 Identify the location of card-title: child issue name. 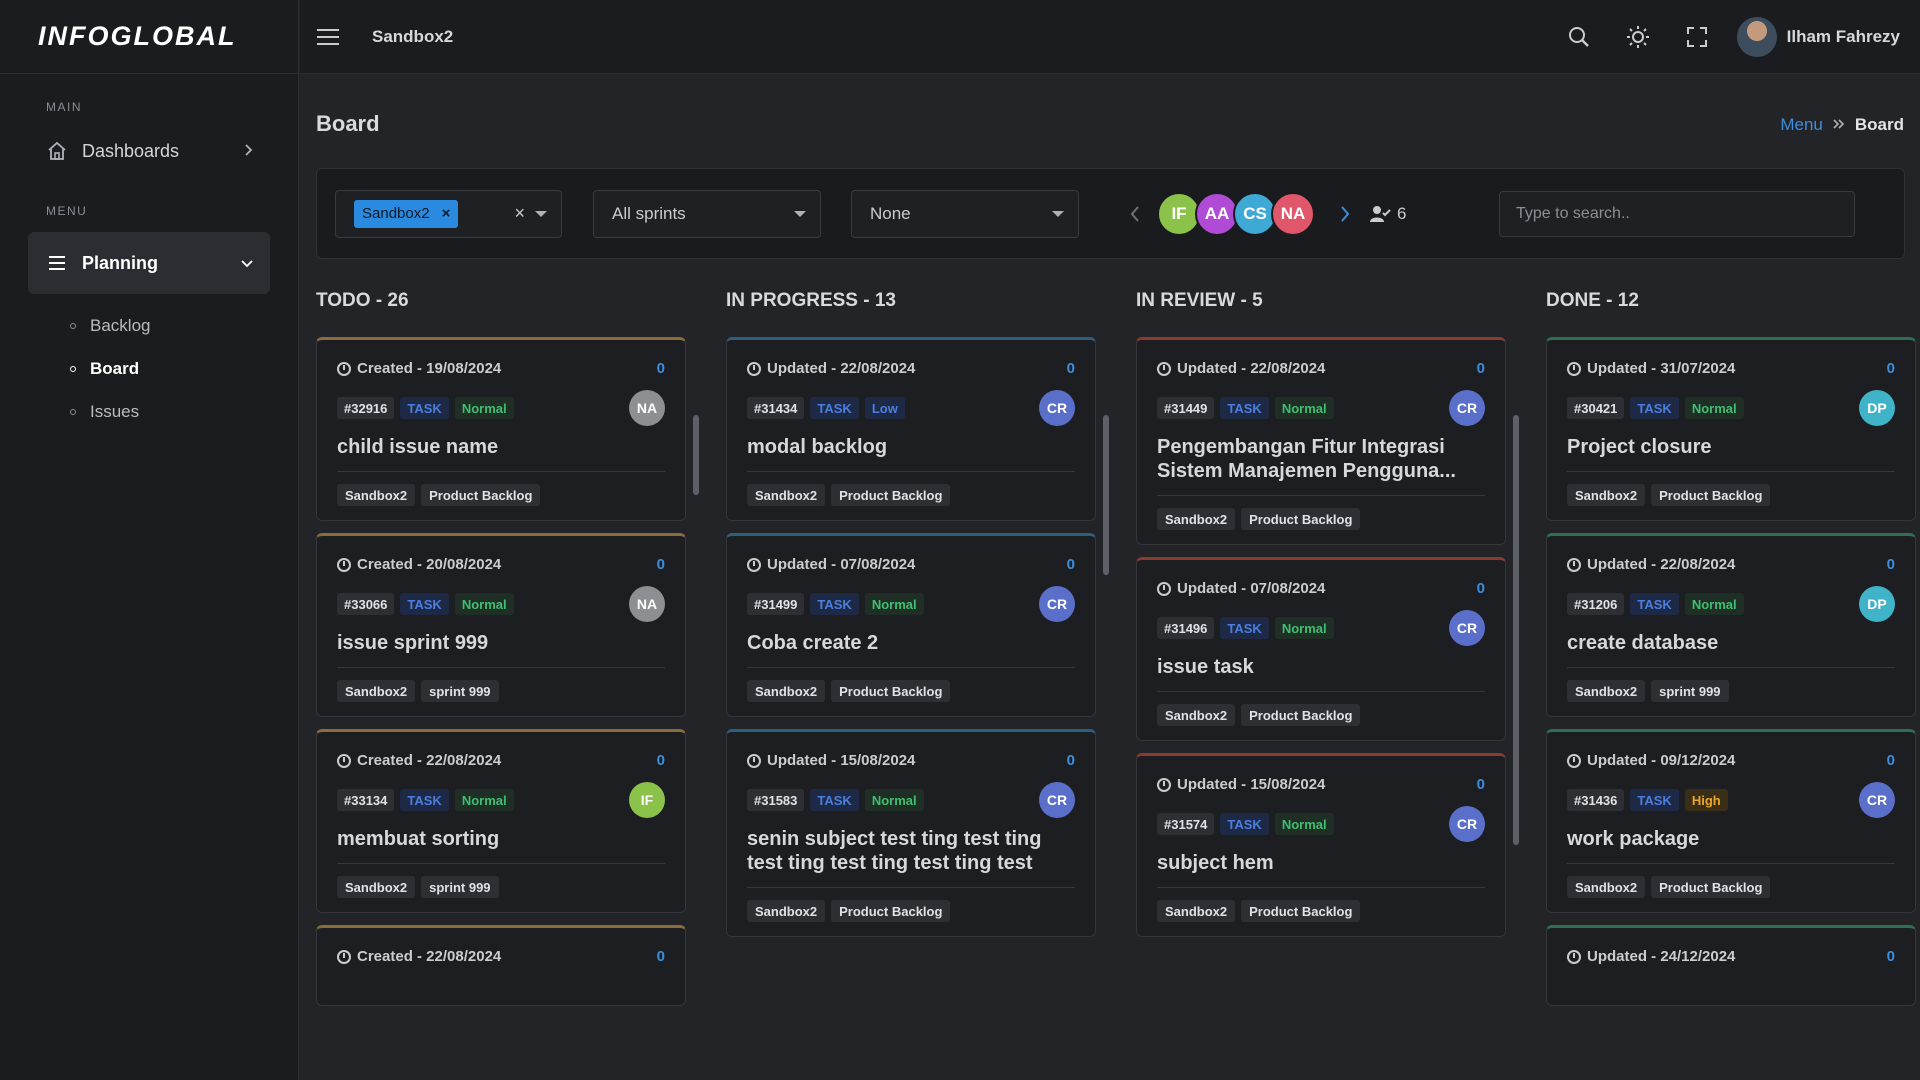
(501, 453).